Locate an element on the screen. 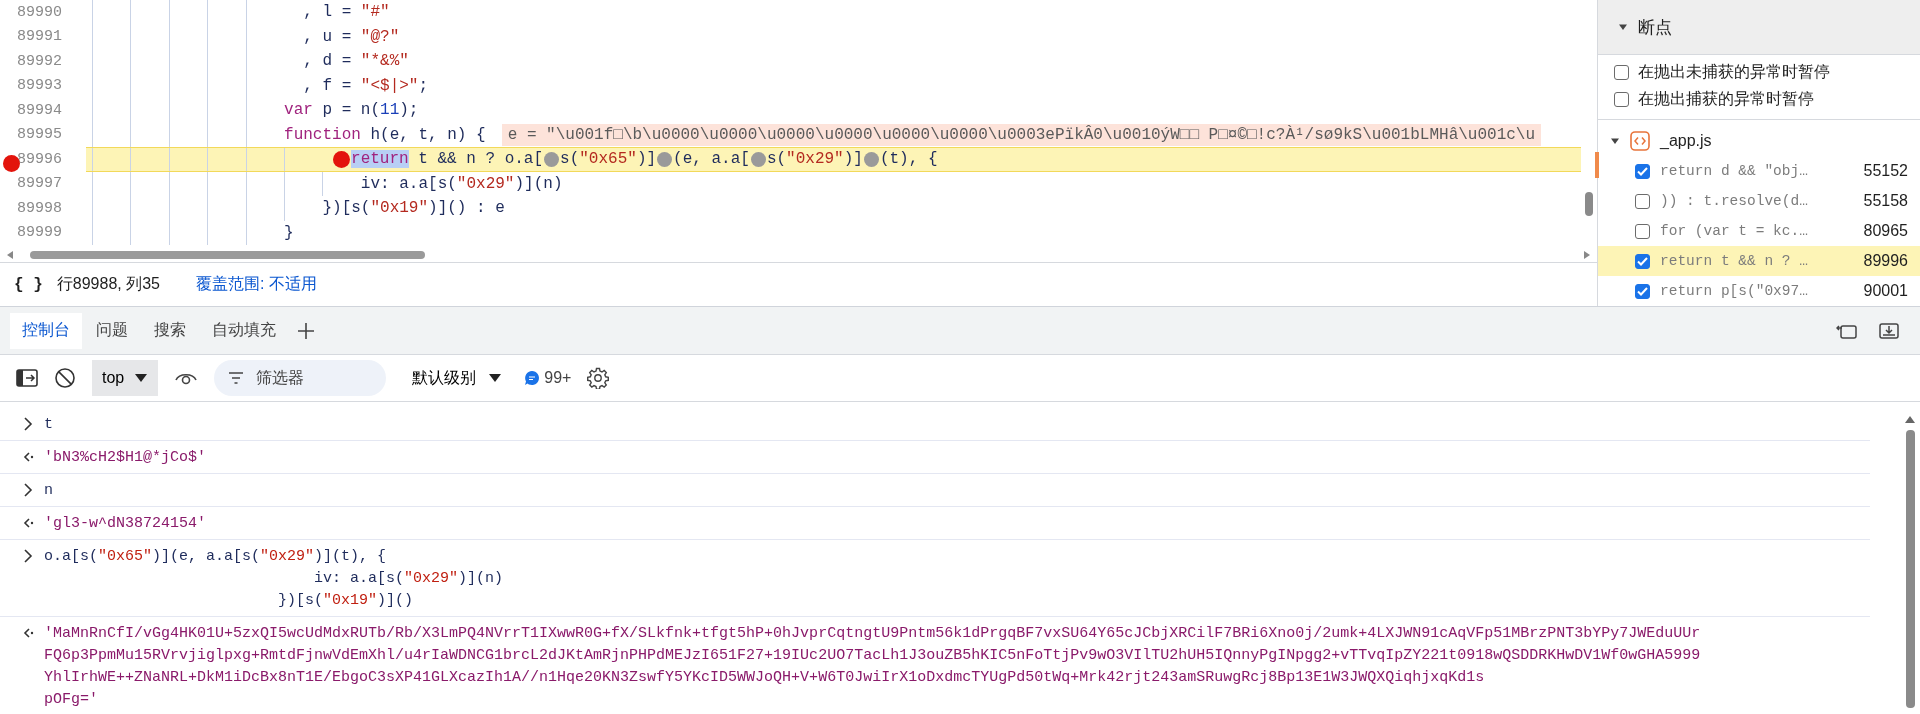  console-input-text: o.a[s("0x65")](e, a.a[s("0x29")](t), { is located at coordinates (215, 556).